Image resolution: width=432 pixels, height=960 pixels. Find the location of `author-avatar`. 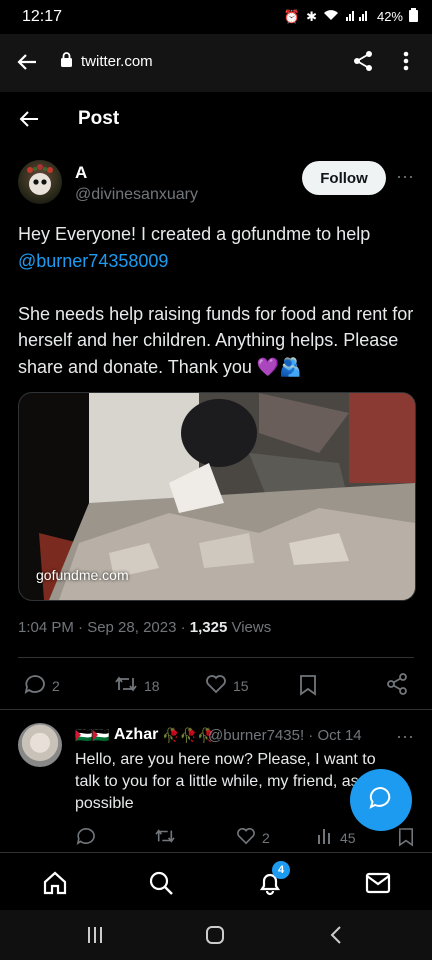

author-avatar is located at coordinates (40, 182).